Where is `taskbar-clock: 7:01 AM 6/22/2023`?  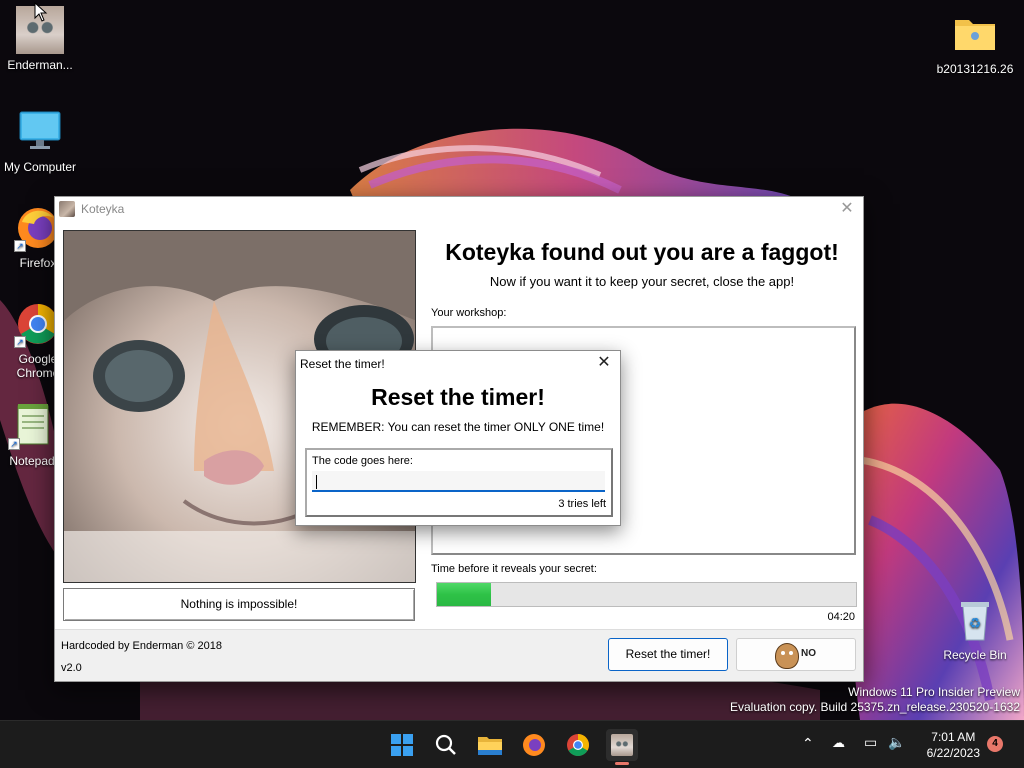
taskbar-clock: 7:01 AM 6/22/2023 is located at coordinates (953, 745).